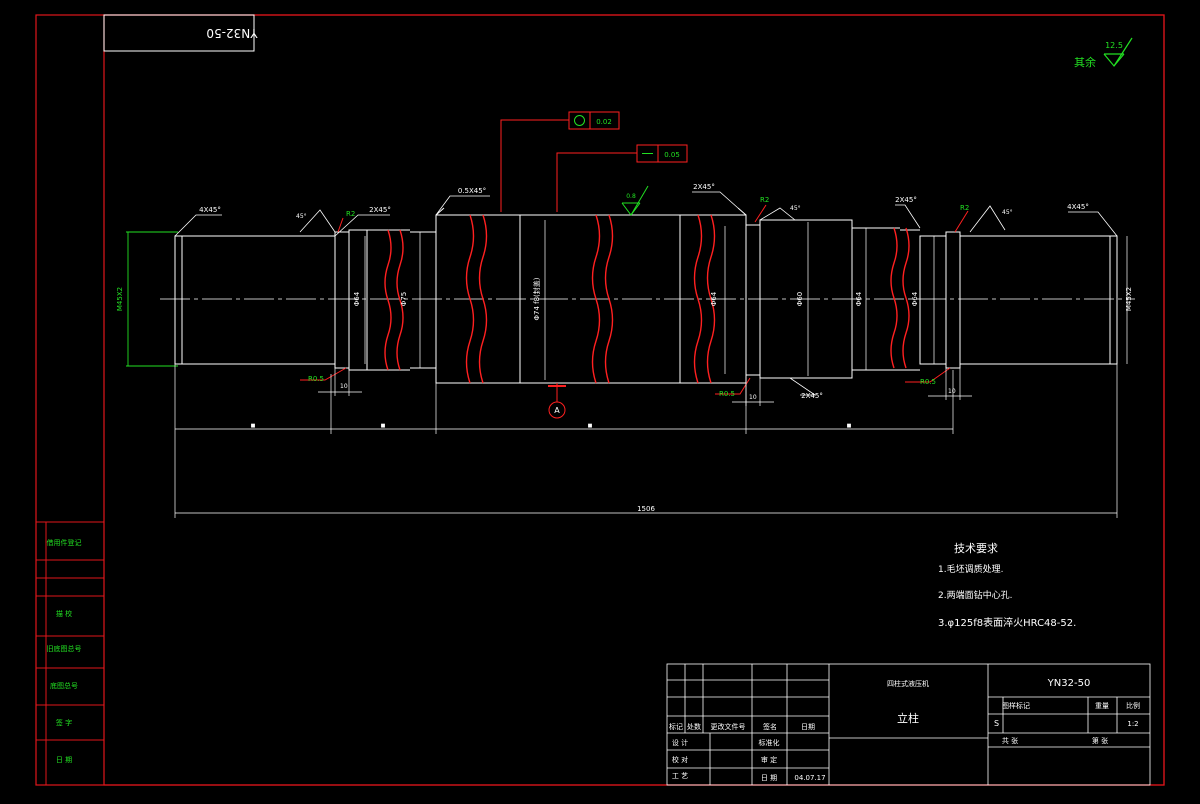  Describe the element at coordinates (672, 155) in the screenshot. I see `svg-text: 0.05` at that location.